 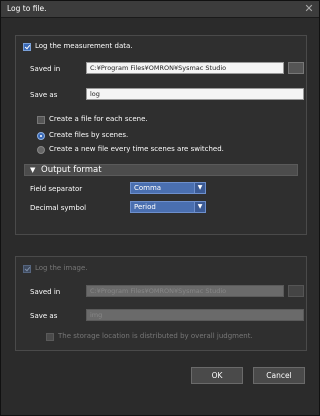 What do you see at coordinates (89, 135) in the screenshot?
I see `radio-create-by-scenes-label: Create files by scenes.` at bounding box center [89, 135].